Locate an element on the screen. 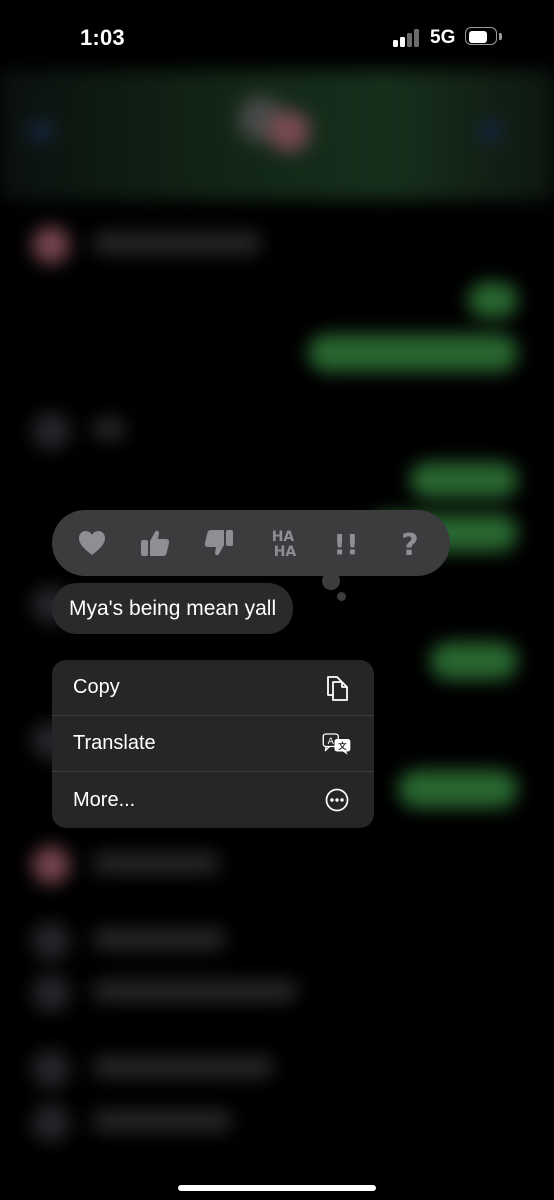  heart-icon is located at coordinates (91, 543).